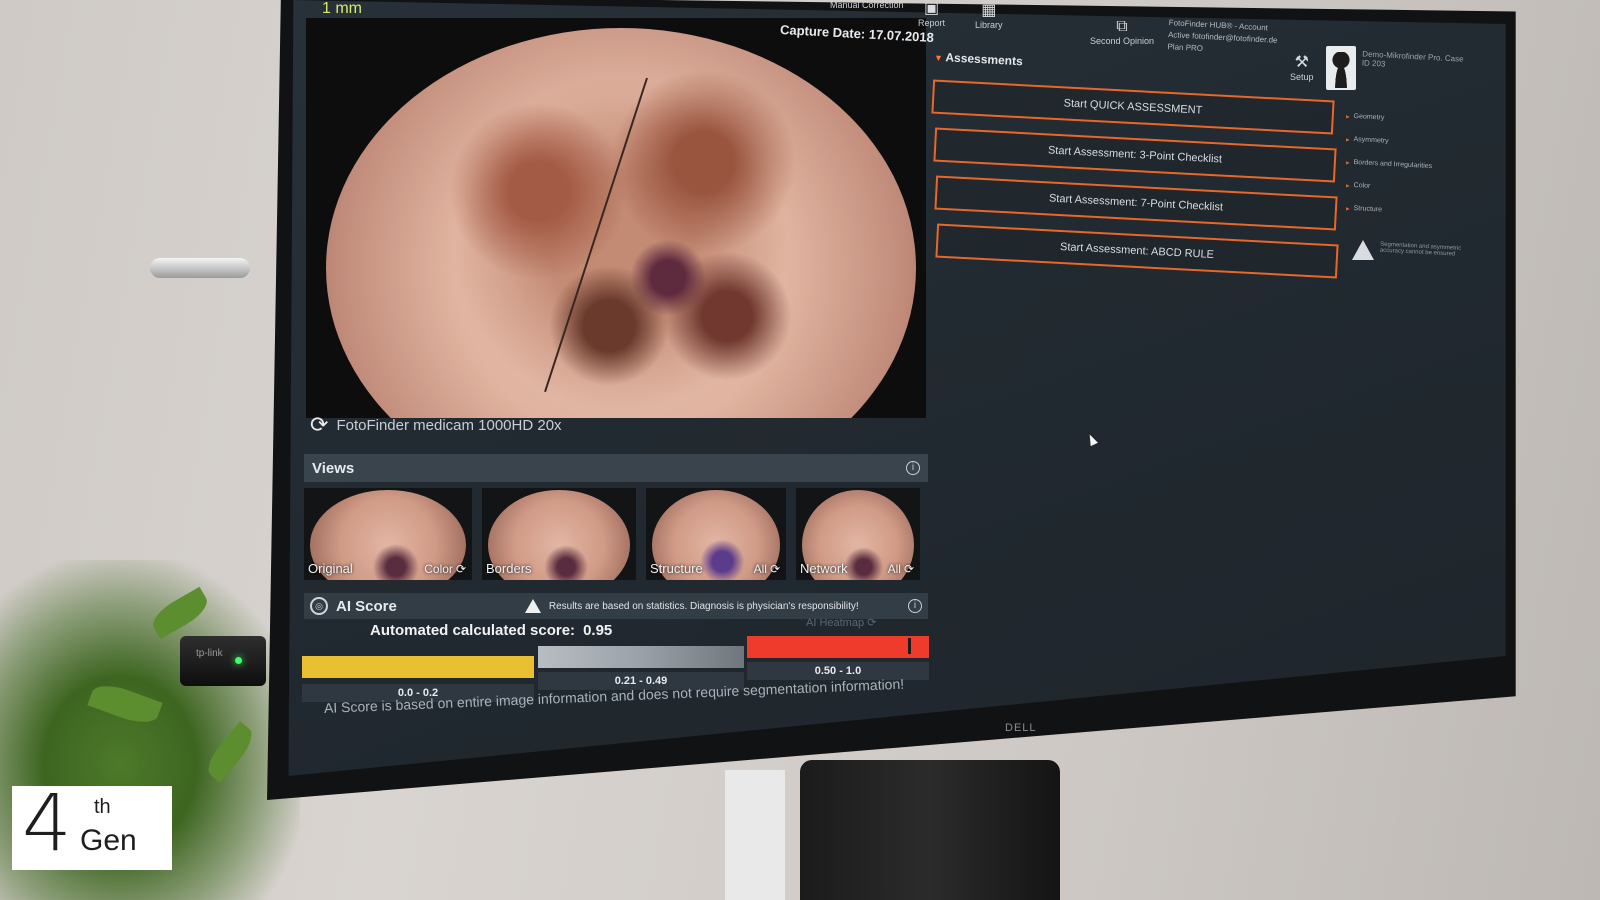 This screenshot has width=1600, height=900. Describe the element at coordinates (932, 23) in the screenshot. I see `report-label: Report` at that location.